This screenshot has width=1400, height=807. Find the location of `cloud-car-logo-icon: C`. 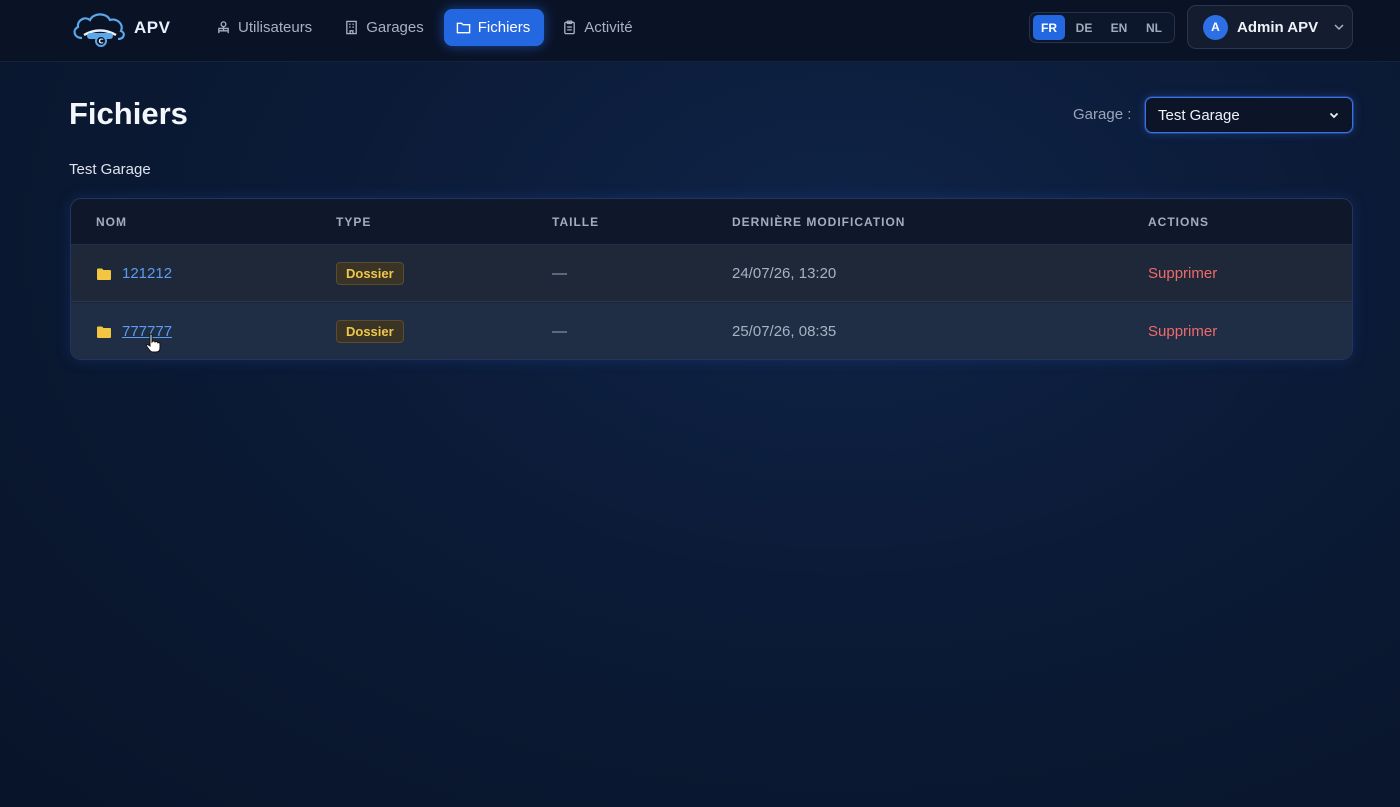

cloud-car-logo-icon: C is located at coordinates (99, 30).